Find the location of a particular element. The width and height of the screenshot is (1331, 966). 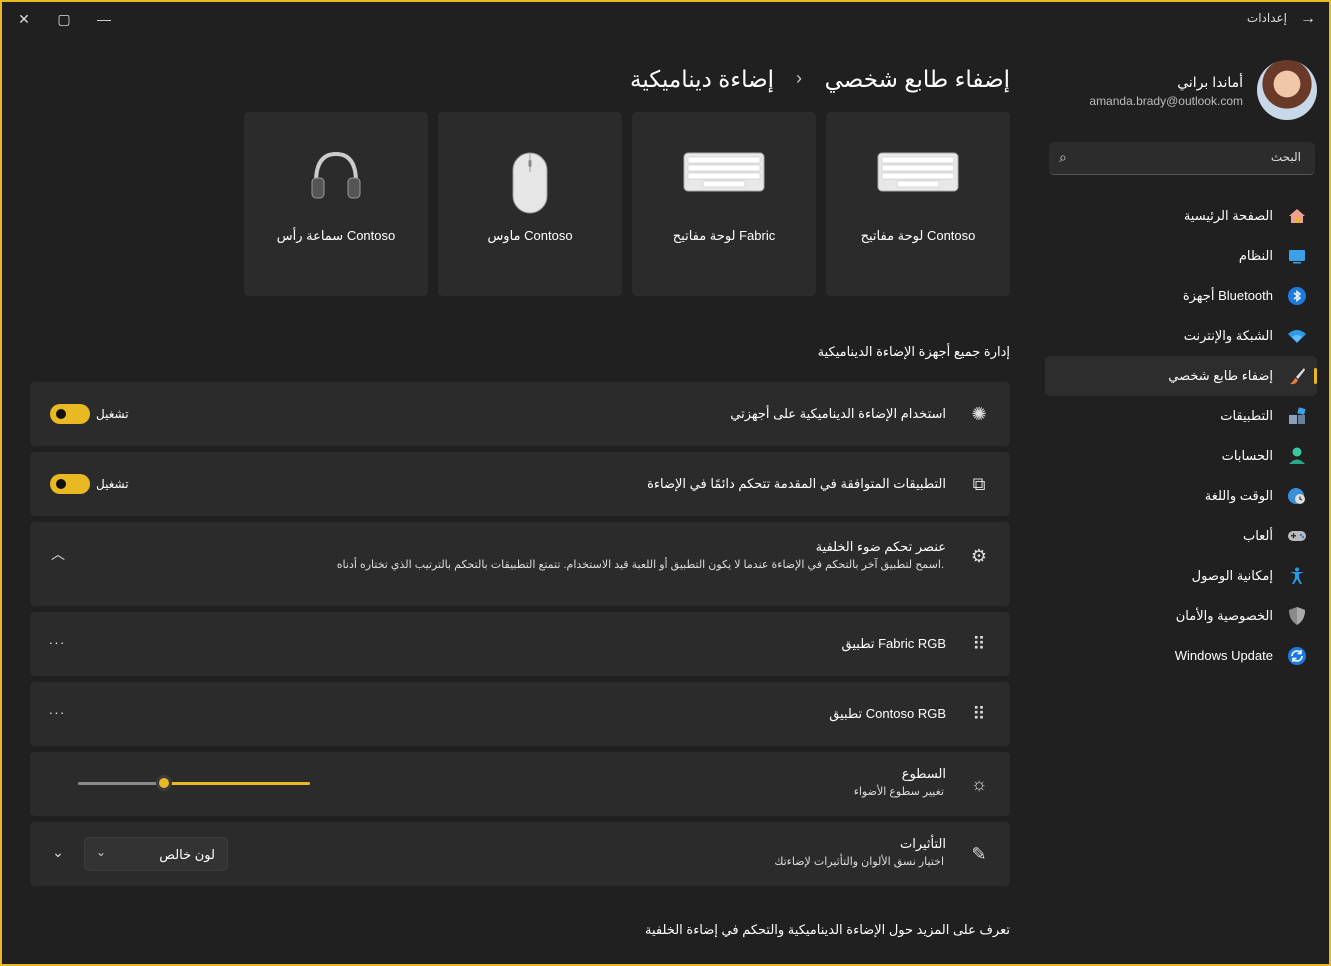

title-bar: ✕ ▢ — → إعدادات is located at coordinates (665, 19).